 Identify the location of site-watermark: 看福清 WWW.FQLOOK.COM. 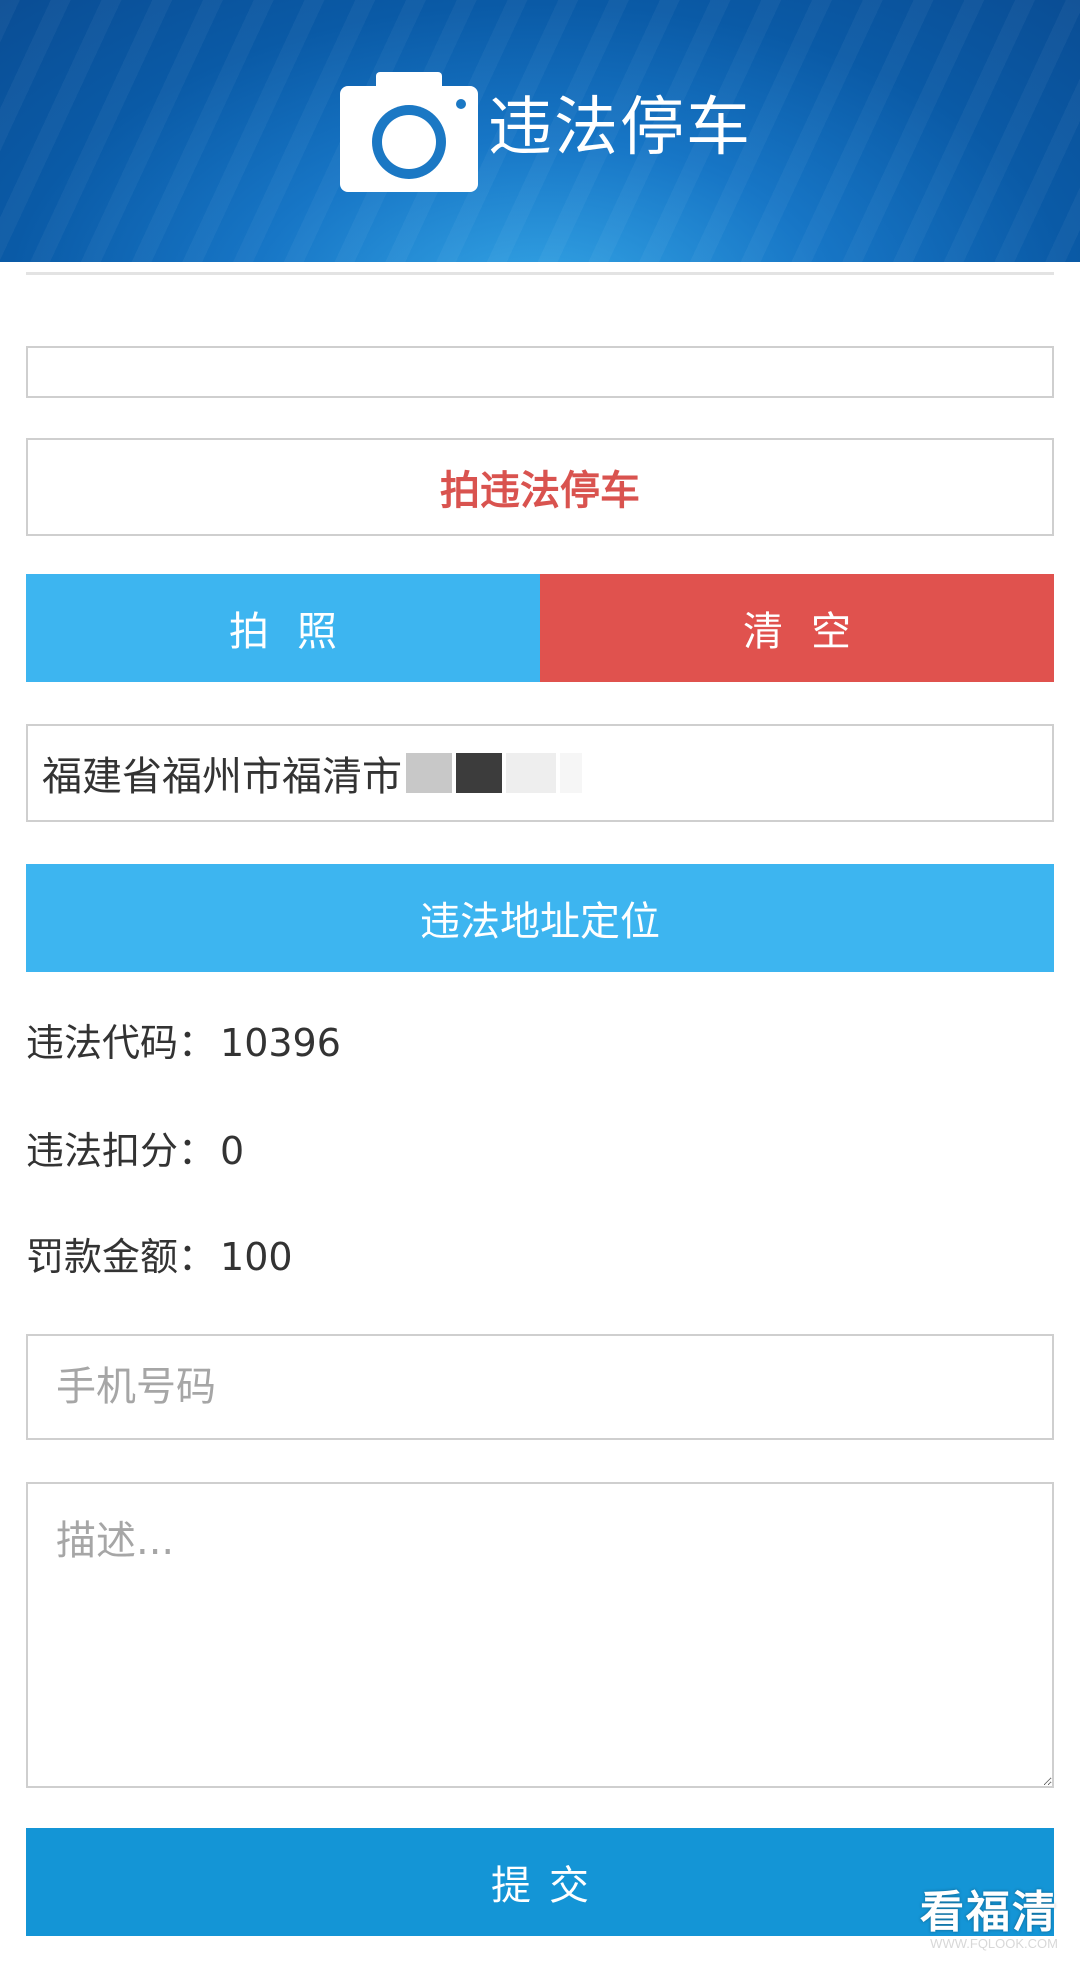
(989, 1921).